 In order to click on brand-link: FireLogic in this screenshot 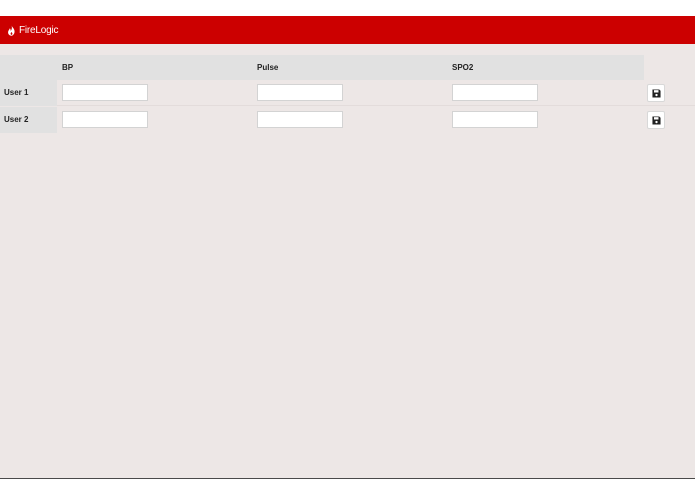, I will do `click(33, 30)`.